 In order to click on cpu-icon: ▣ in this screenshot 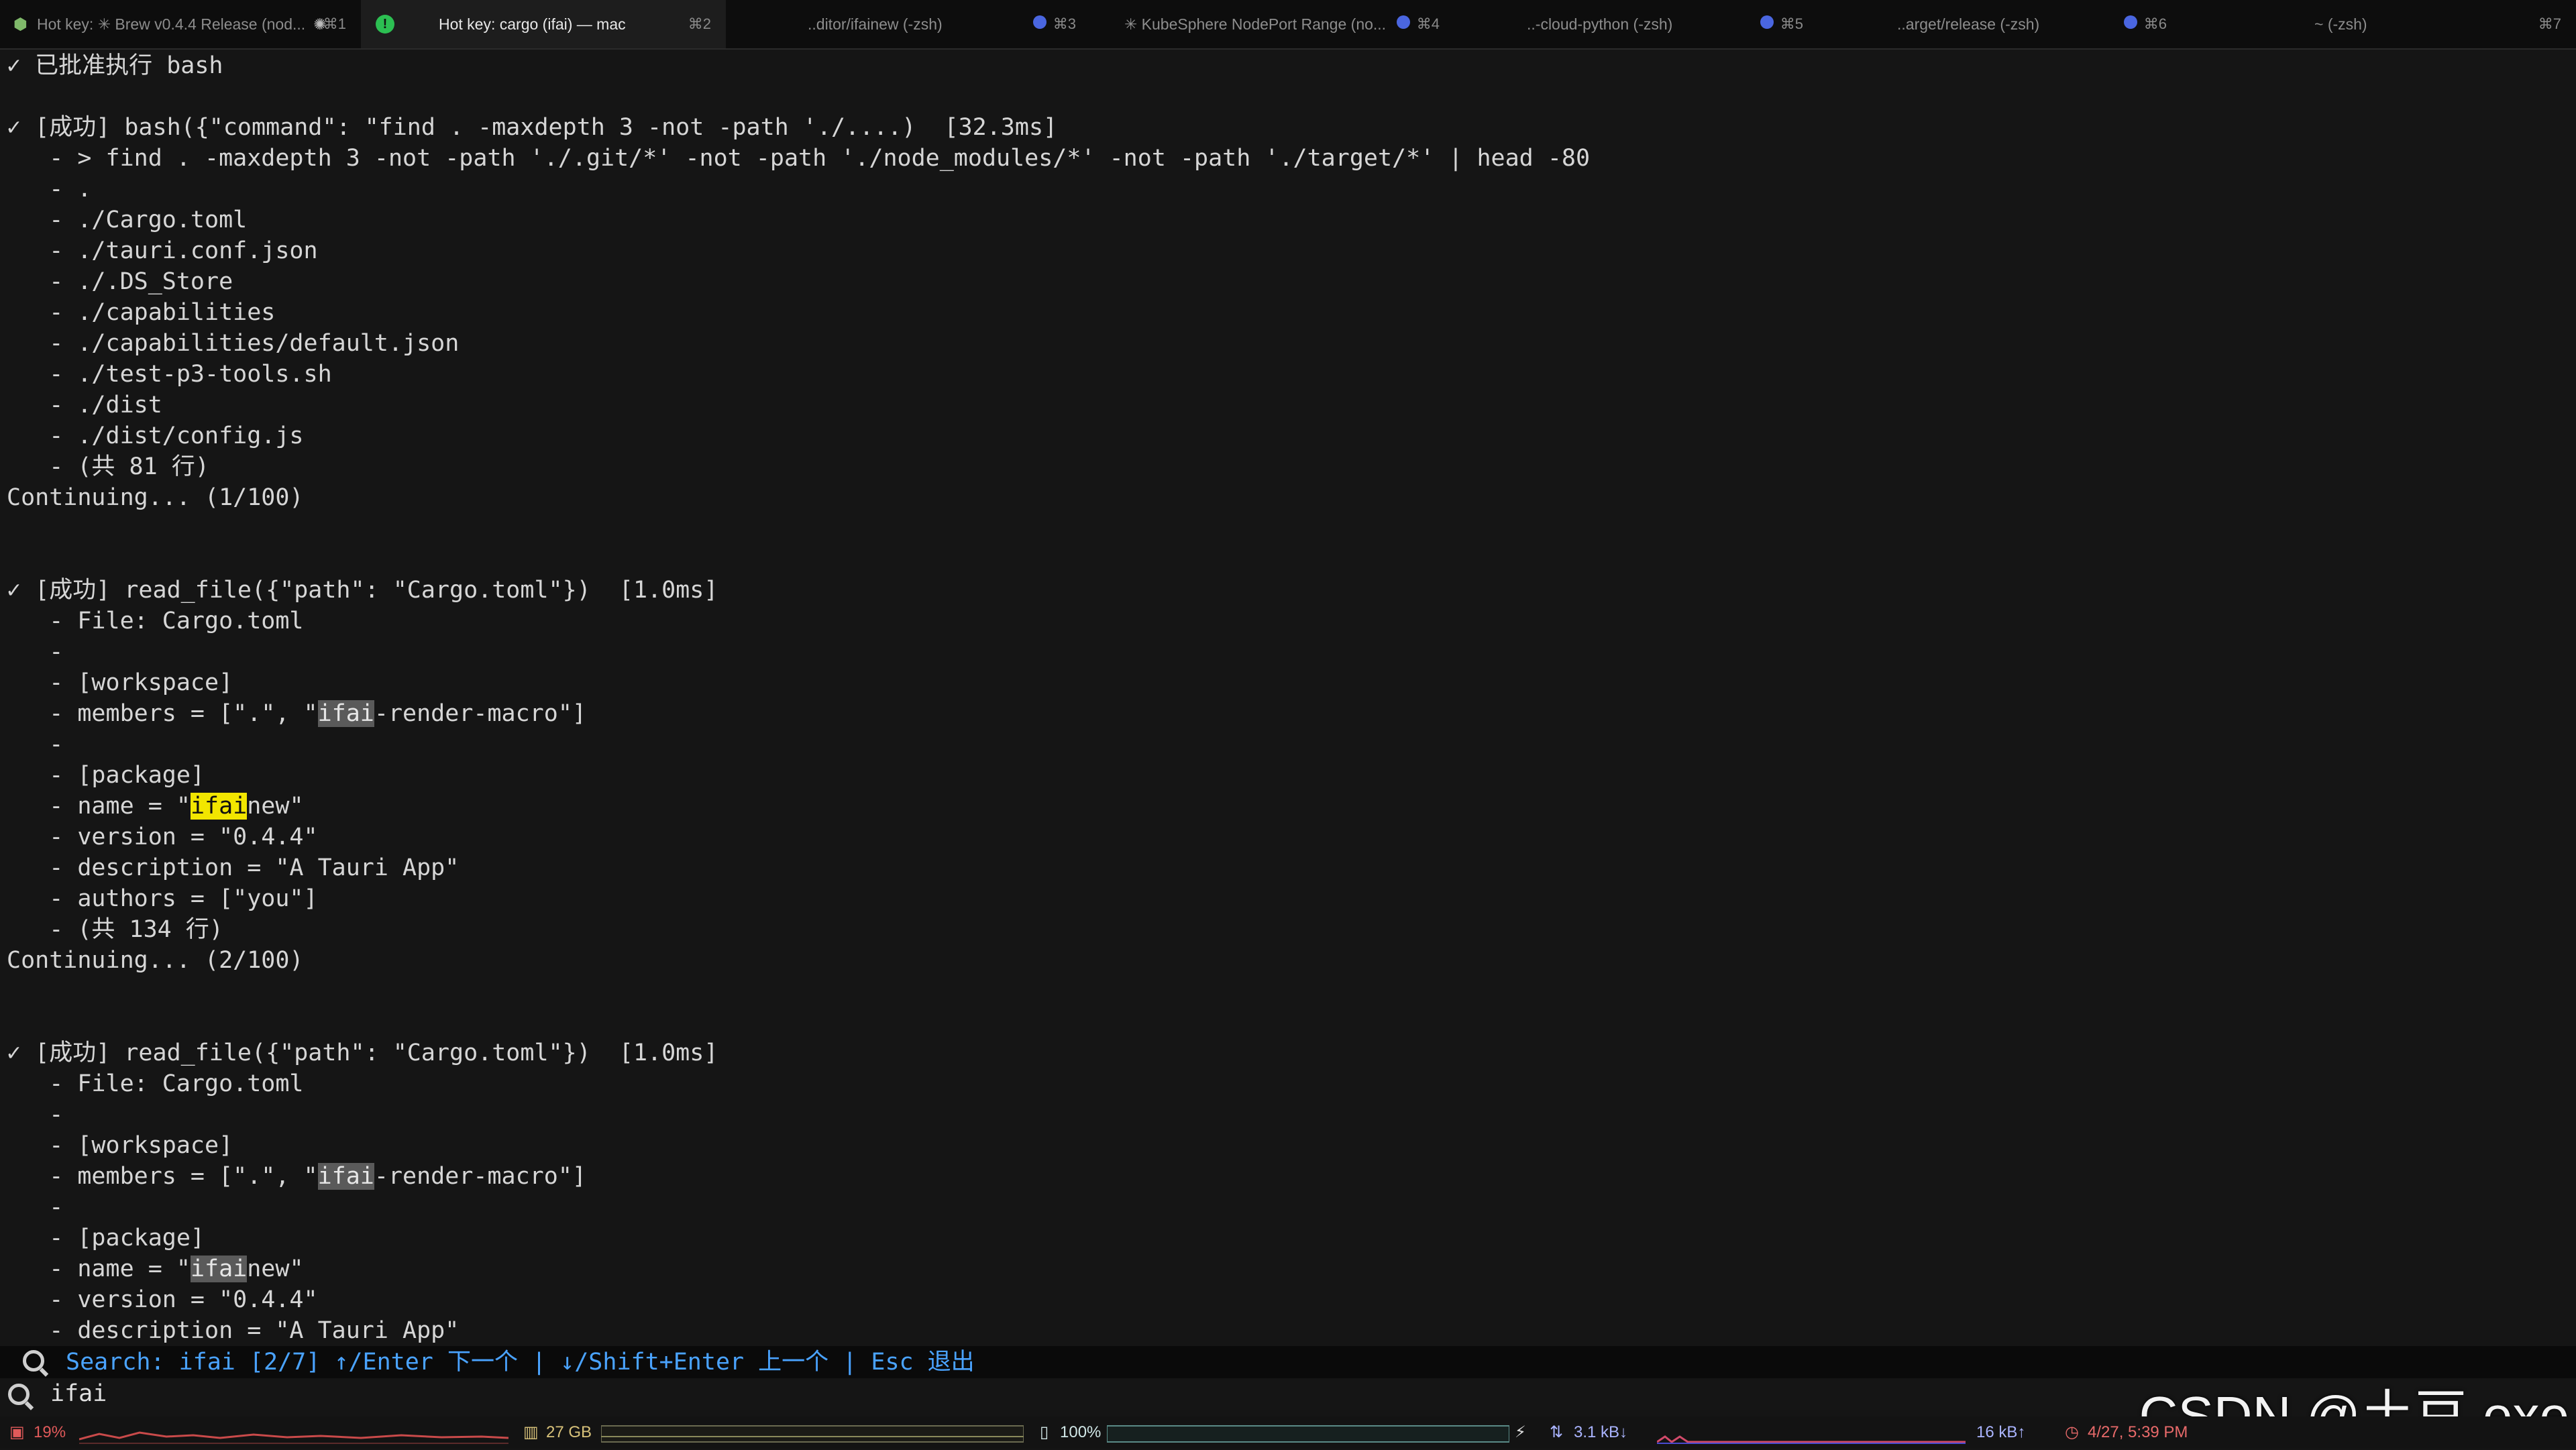, I will do `click(17, 1432)`.